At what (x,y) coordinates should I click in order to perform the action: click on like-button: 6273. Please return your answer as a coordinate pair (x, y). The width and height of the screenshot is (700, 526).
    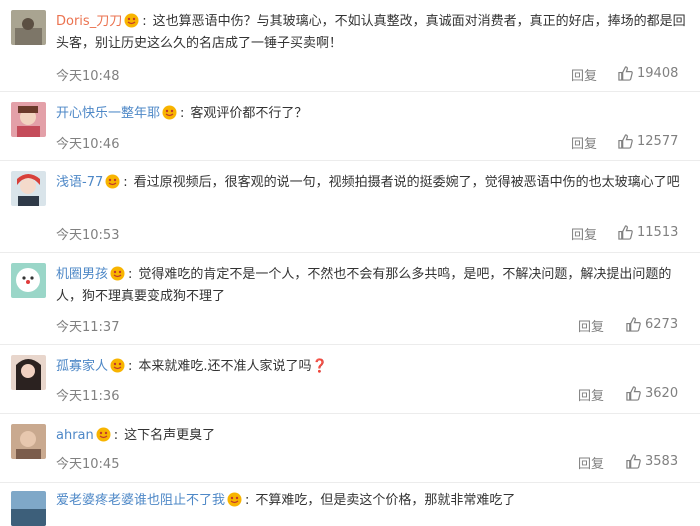
    Looking at the image, I should click on (652, 324).